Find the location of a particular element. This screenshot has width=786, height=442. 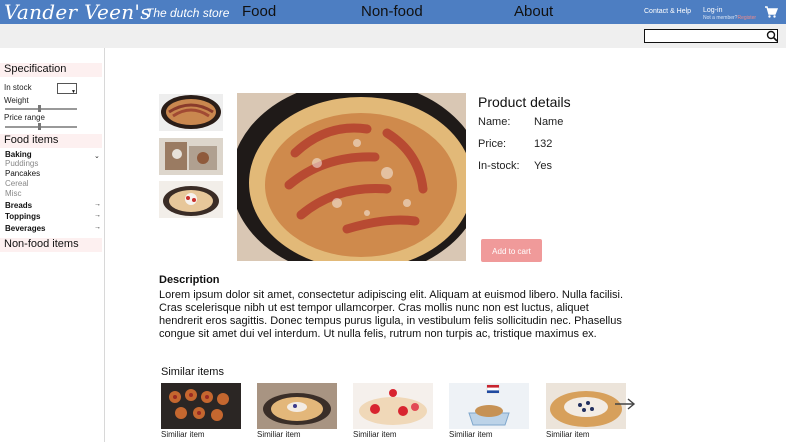

search-icon is located at coordinates (772, 36).